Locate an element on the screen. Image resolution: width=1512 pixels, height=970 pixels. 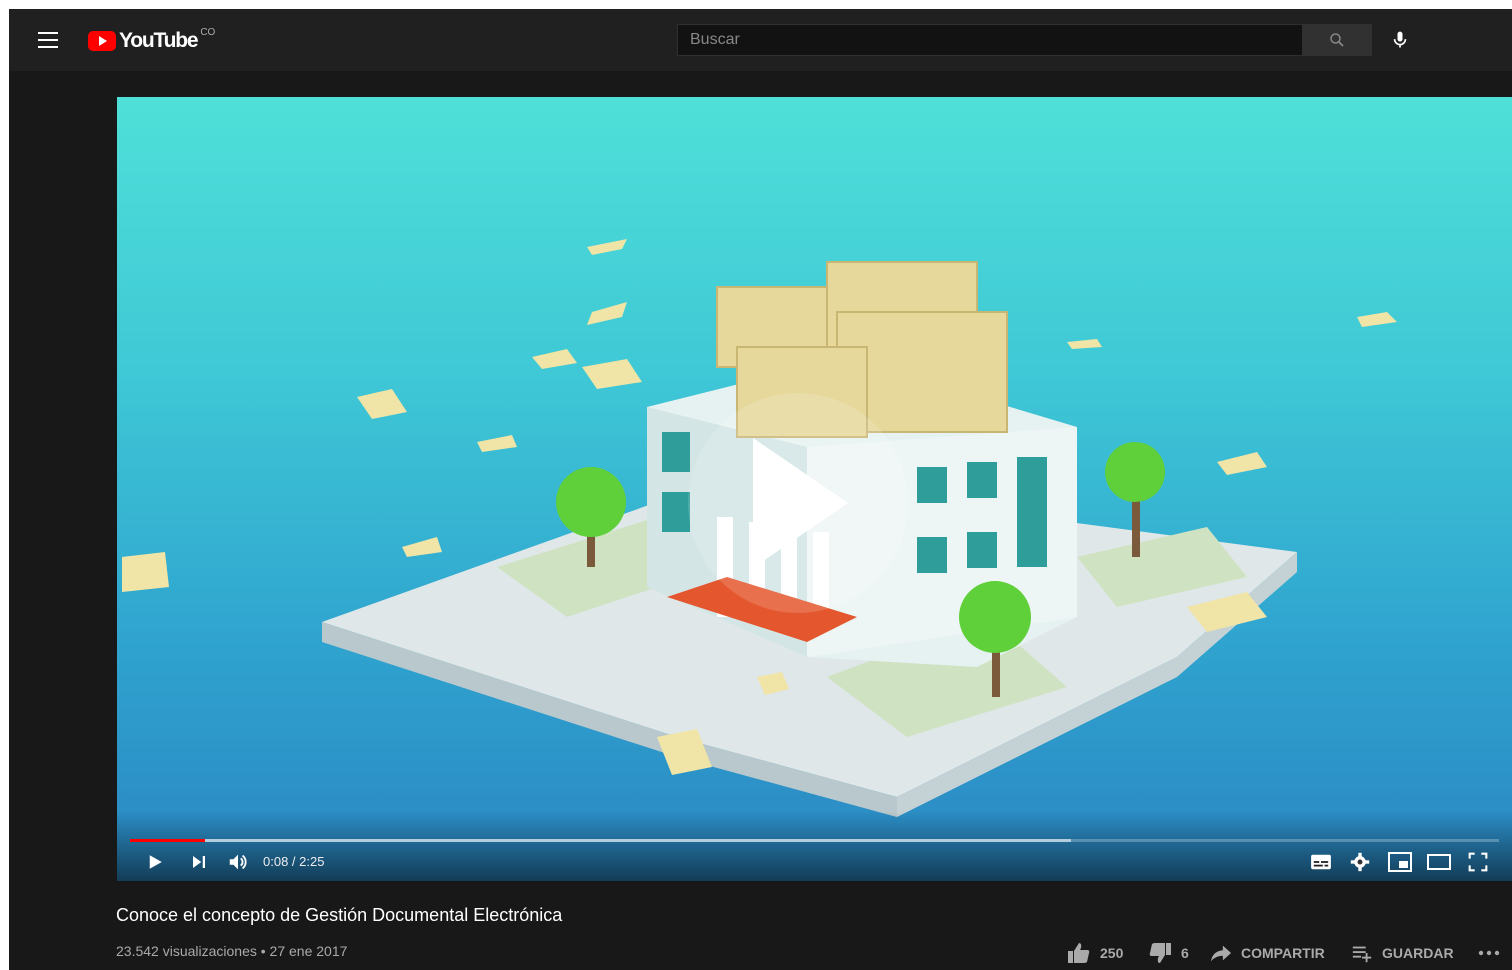
search-icon is located at coordinates (1337, 40).